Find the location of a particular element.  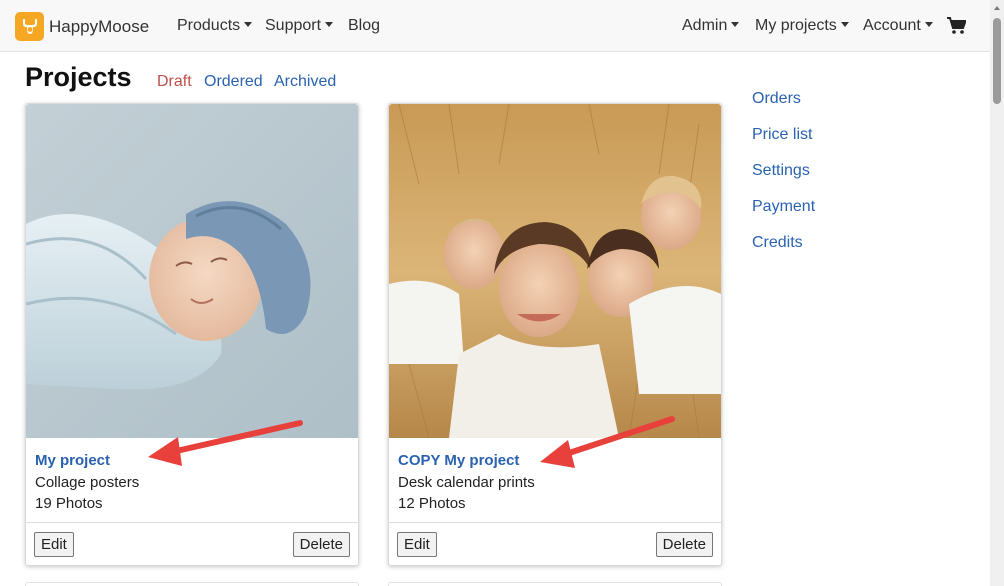

brand-link: HappyMoose is located at coordinates (82, 26).